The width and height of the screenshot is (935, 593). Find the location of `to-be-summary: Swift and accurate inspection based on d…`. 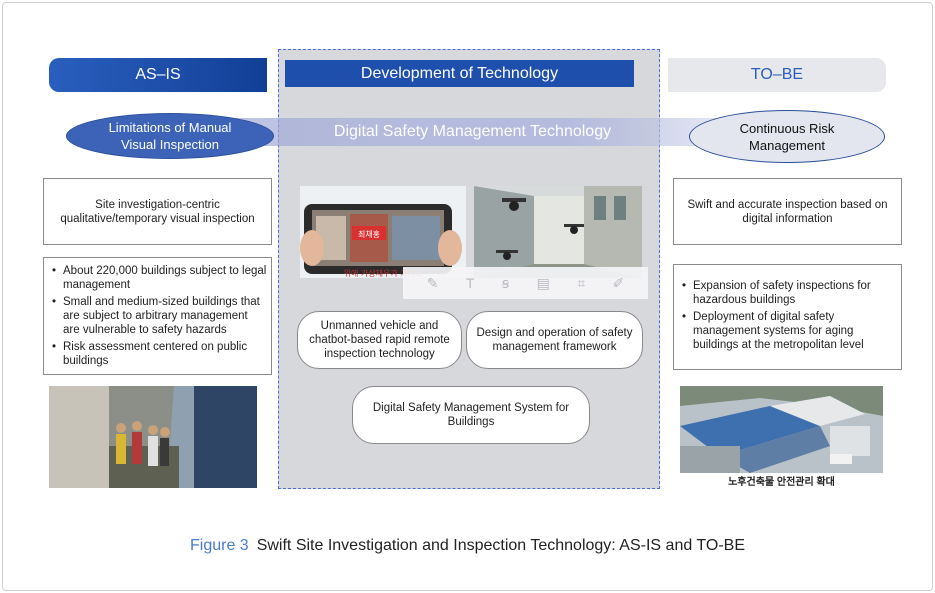

to-be-summary: Swift and accurate inspection based on d… is located at coordinates (787, 211).